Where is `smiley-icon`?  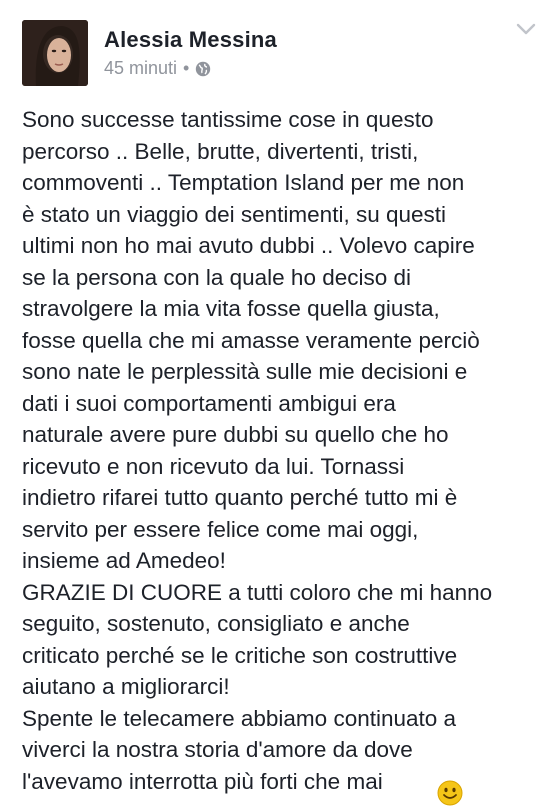
smiley-icon is located at coordinates (450, 793).